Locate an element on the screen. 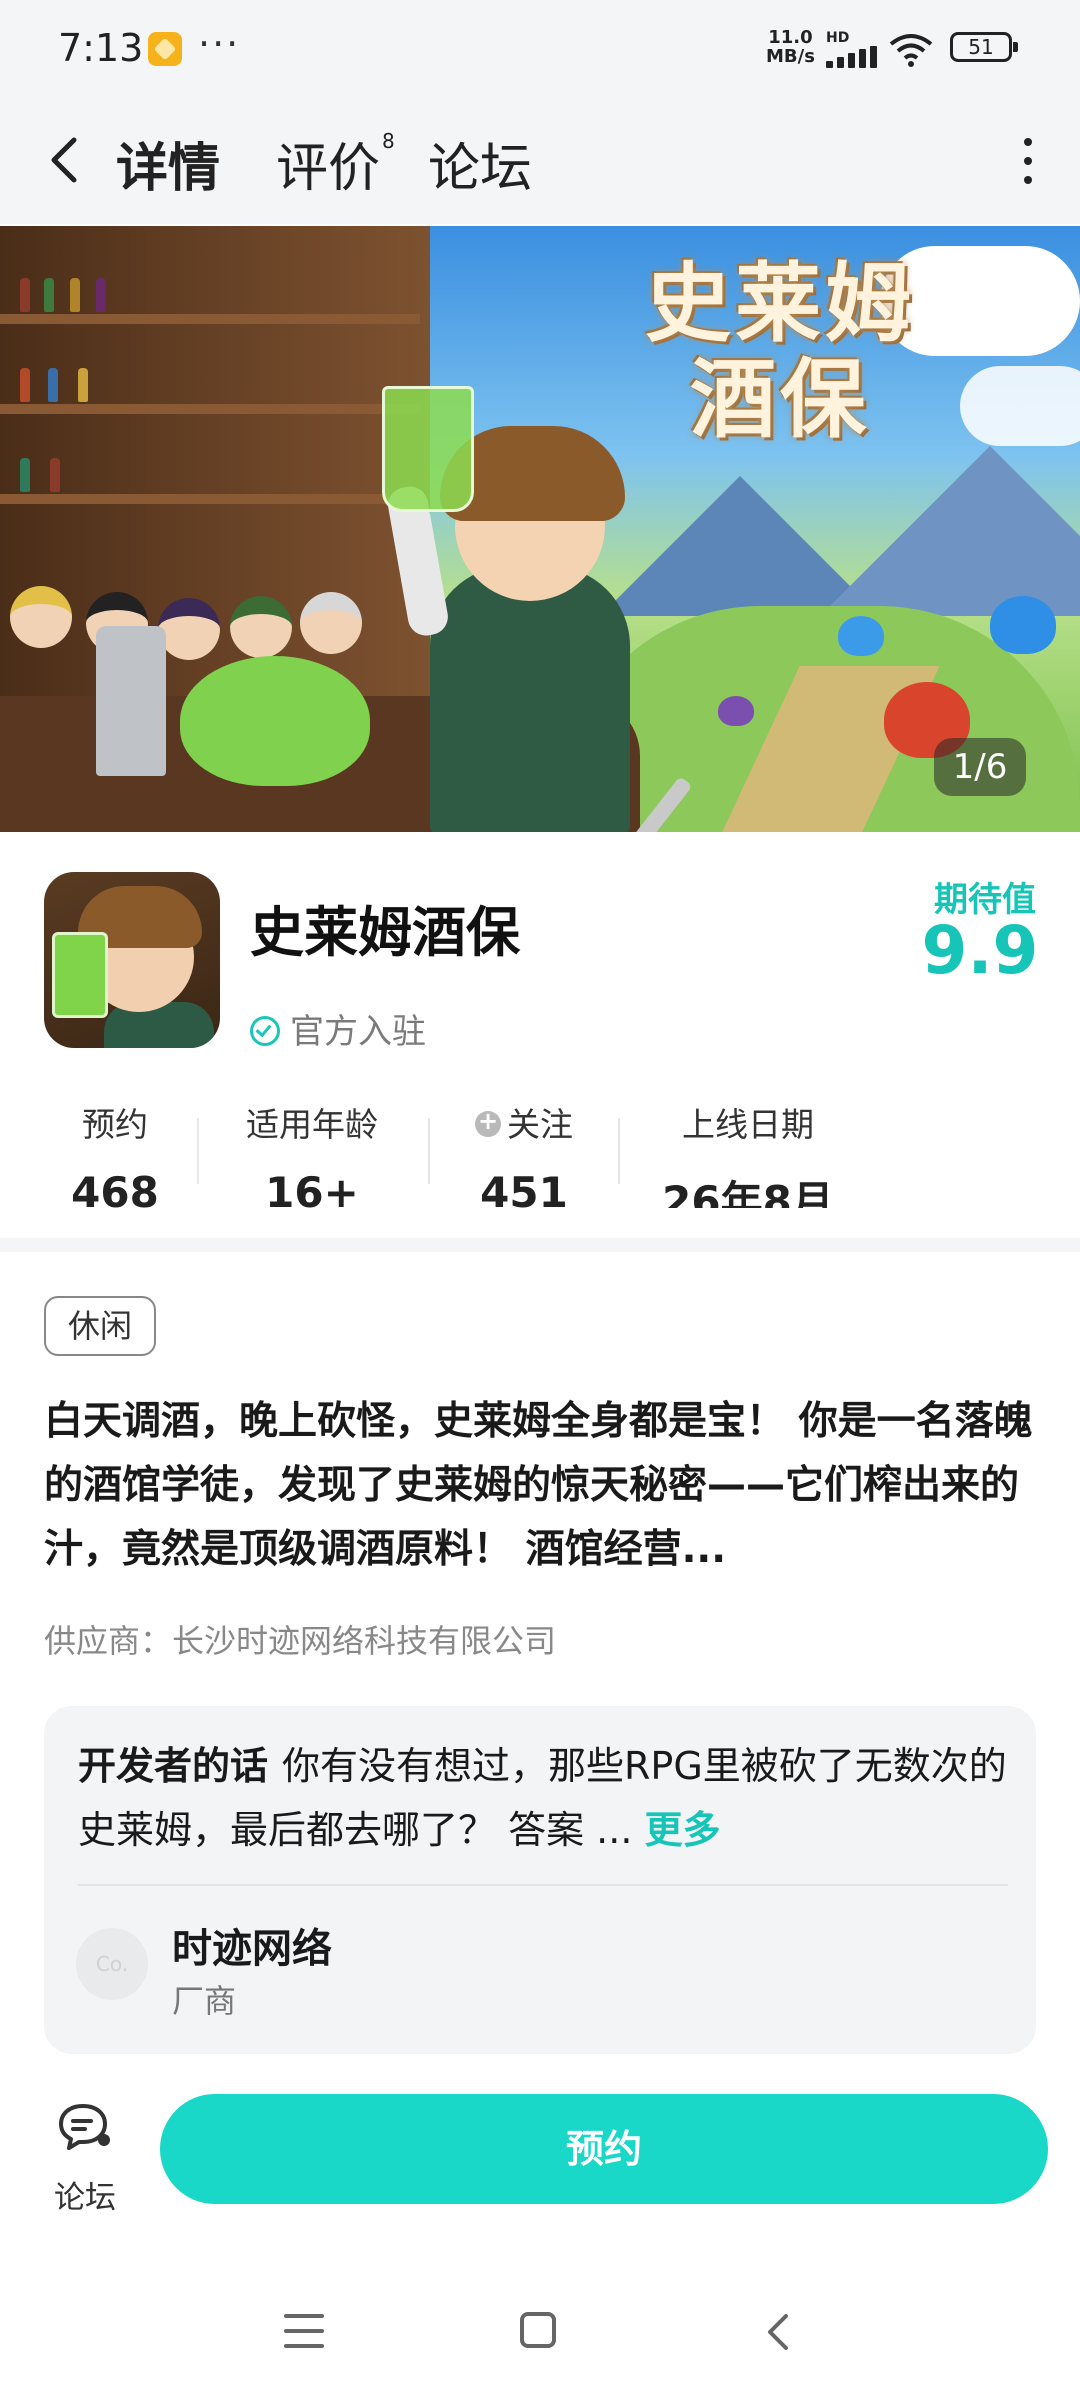 This screenshot has width=1080, height=2400. supplier-info: 供应商：长沙时迹网络科技有限公司 is located at coordinates (300, 1641).